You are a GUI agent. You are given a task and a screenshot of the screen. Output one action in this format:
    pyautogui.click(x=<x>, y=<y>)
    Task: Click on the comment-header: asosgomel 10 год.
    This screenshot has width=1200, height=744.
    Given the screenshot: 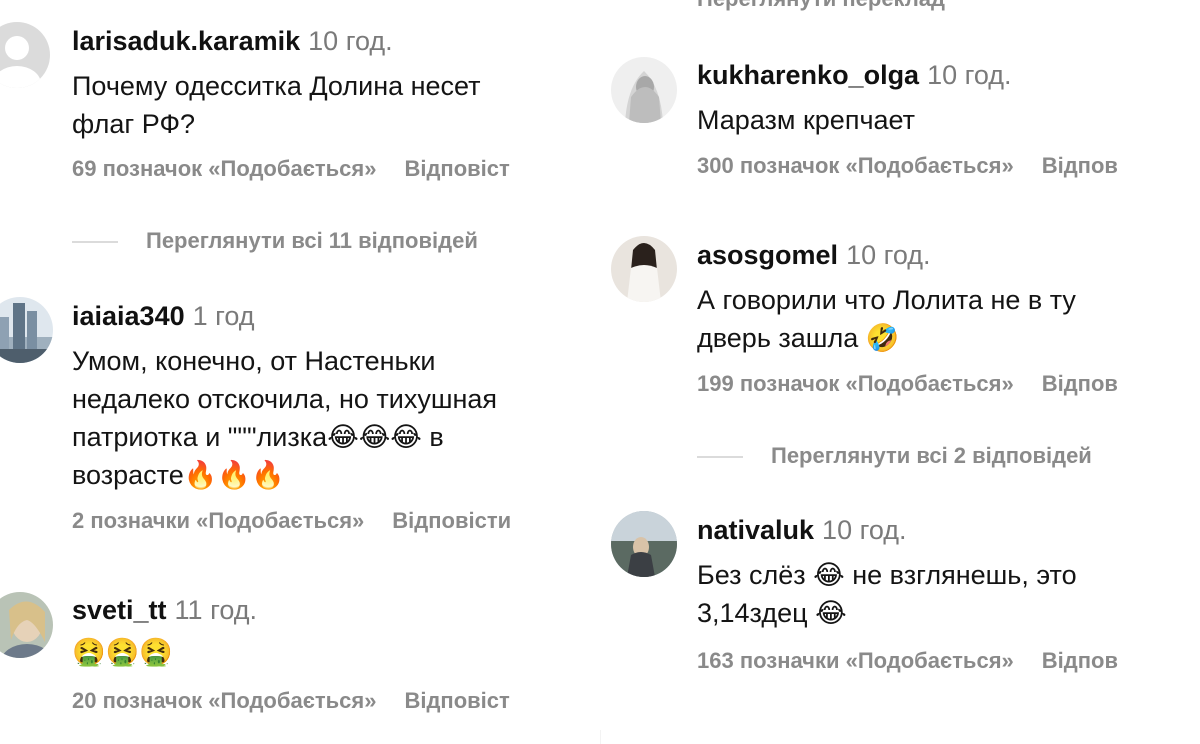 What is the action you would take?
    pyautogui.click(x=886, y=257)
    